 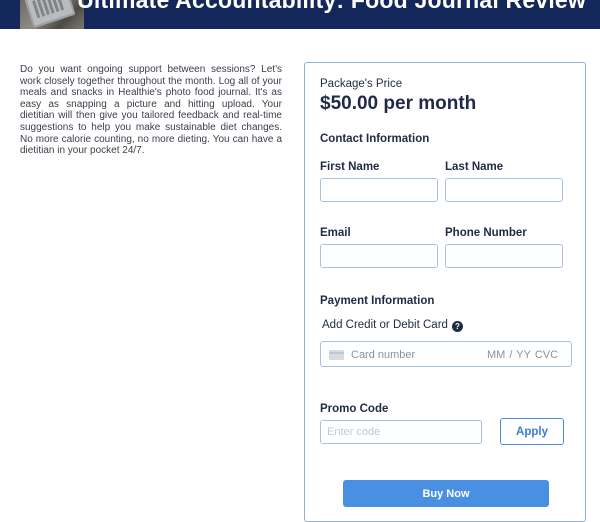 What do you see at coordinates (474, 167) in the screenshot?
I see `last-name-label: Last Name` at bounding box center [474, 167].